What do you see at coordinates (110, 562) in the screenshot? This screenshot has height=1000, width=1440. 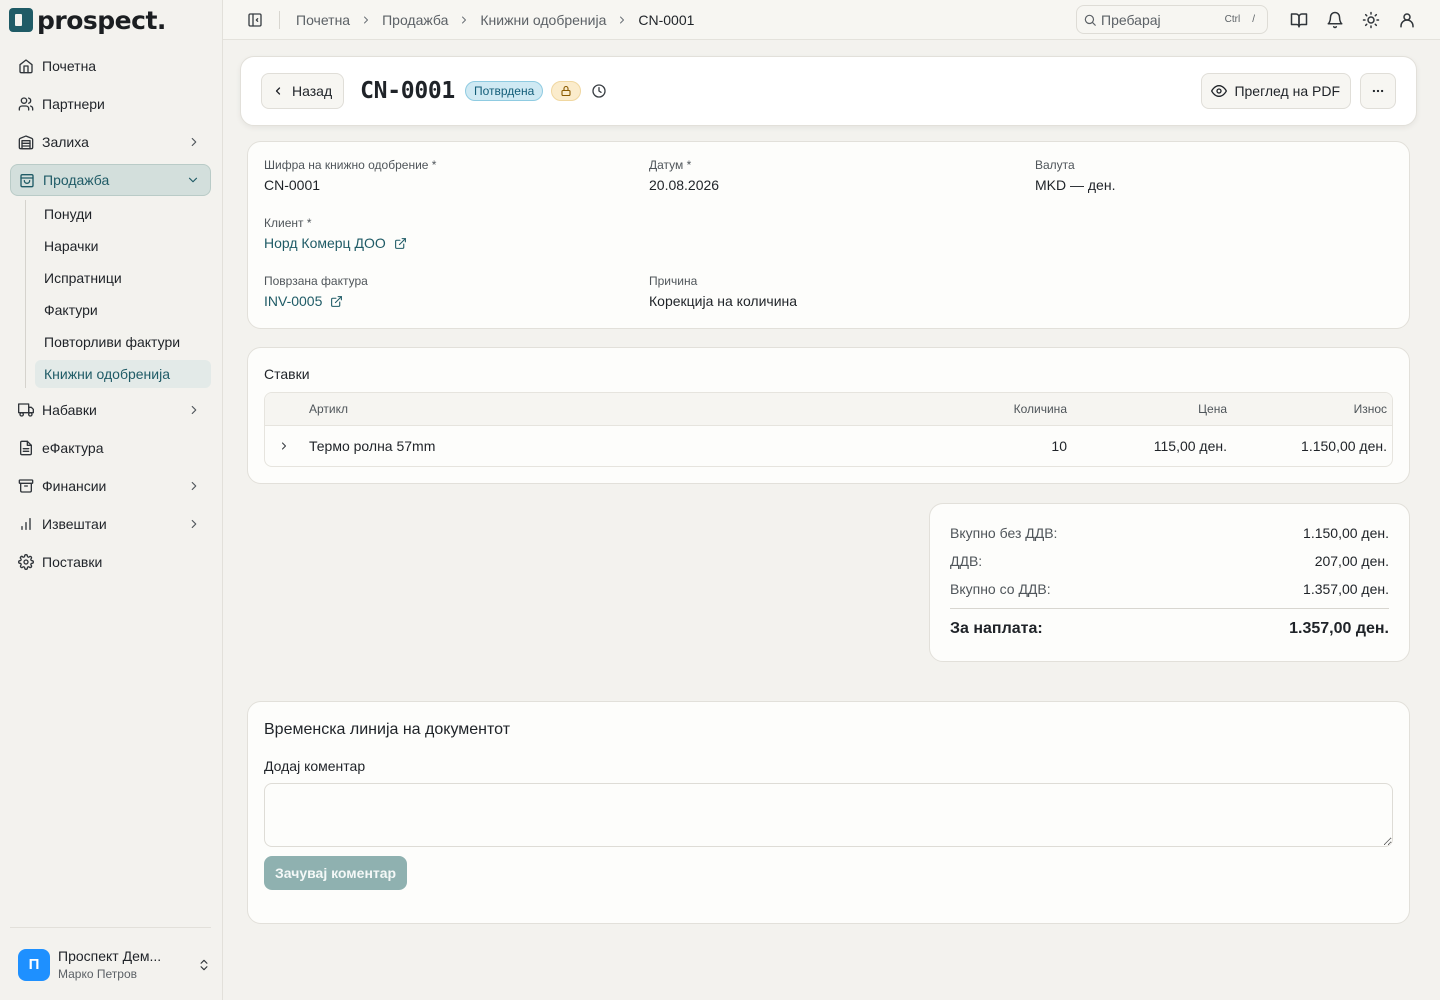 I see `sidebar-item-settings: Поставки` at bounding box center [110, 562].